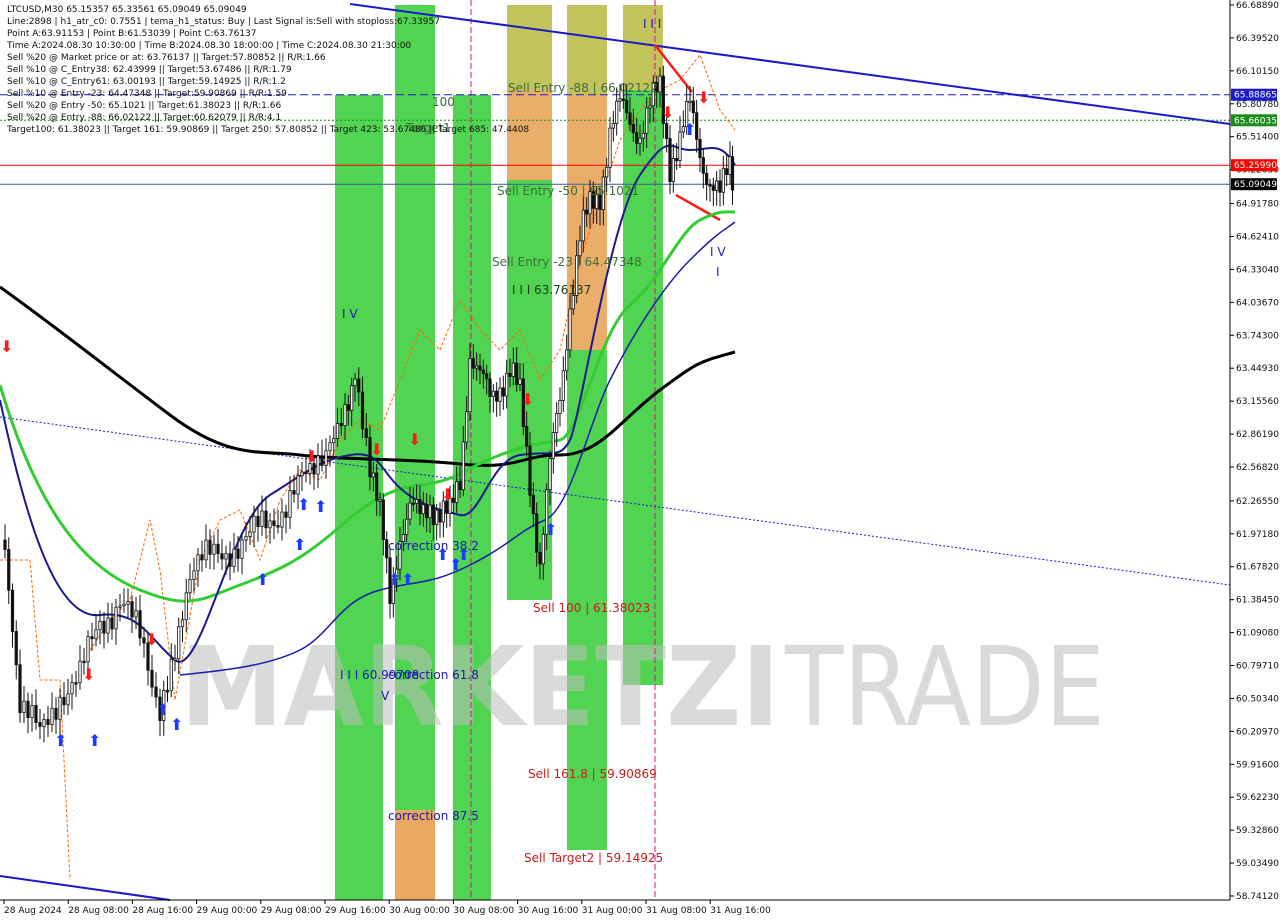  Describe the element at coordinates (483, 911) in the screenshot. I see `x-tick-label: 30 Aug 08:00` at that location.